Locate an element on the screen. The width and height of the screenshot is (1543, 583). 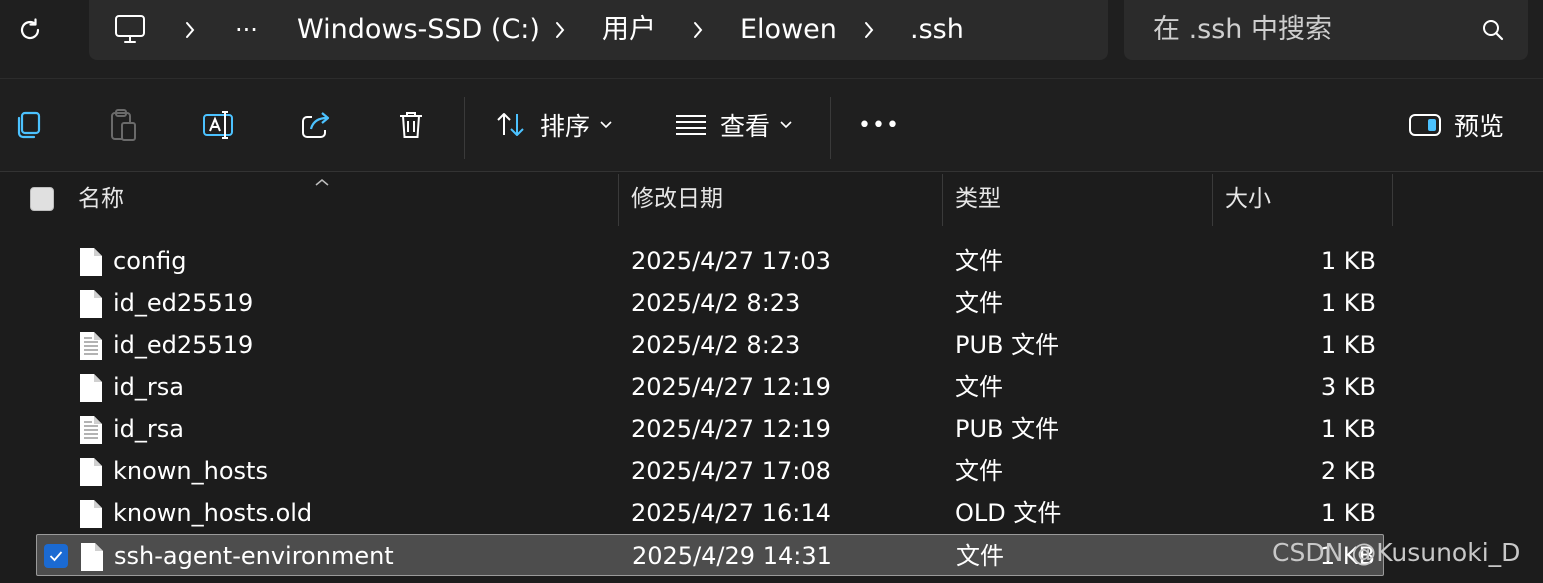
sort-icon is located at coordinates (510, 124).